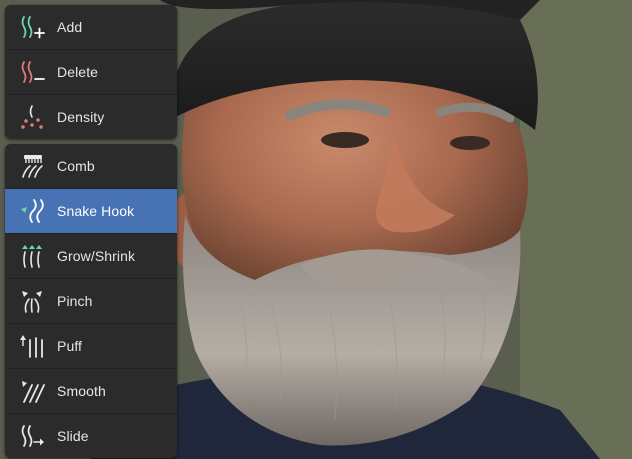 The image size is (632, 459). I want to click on tool-comb: Comb, so click(91, 166).